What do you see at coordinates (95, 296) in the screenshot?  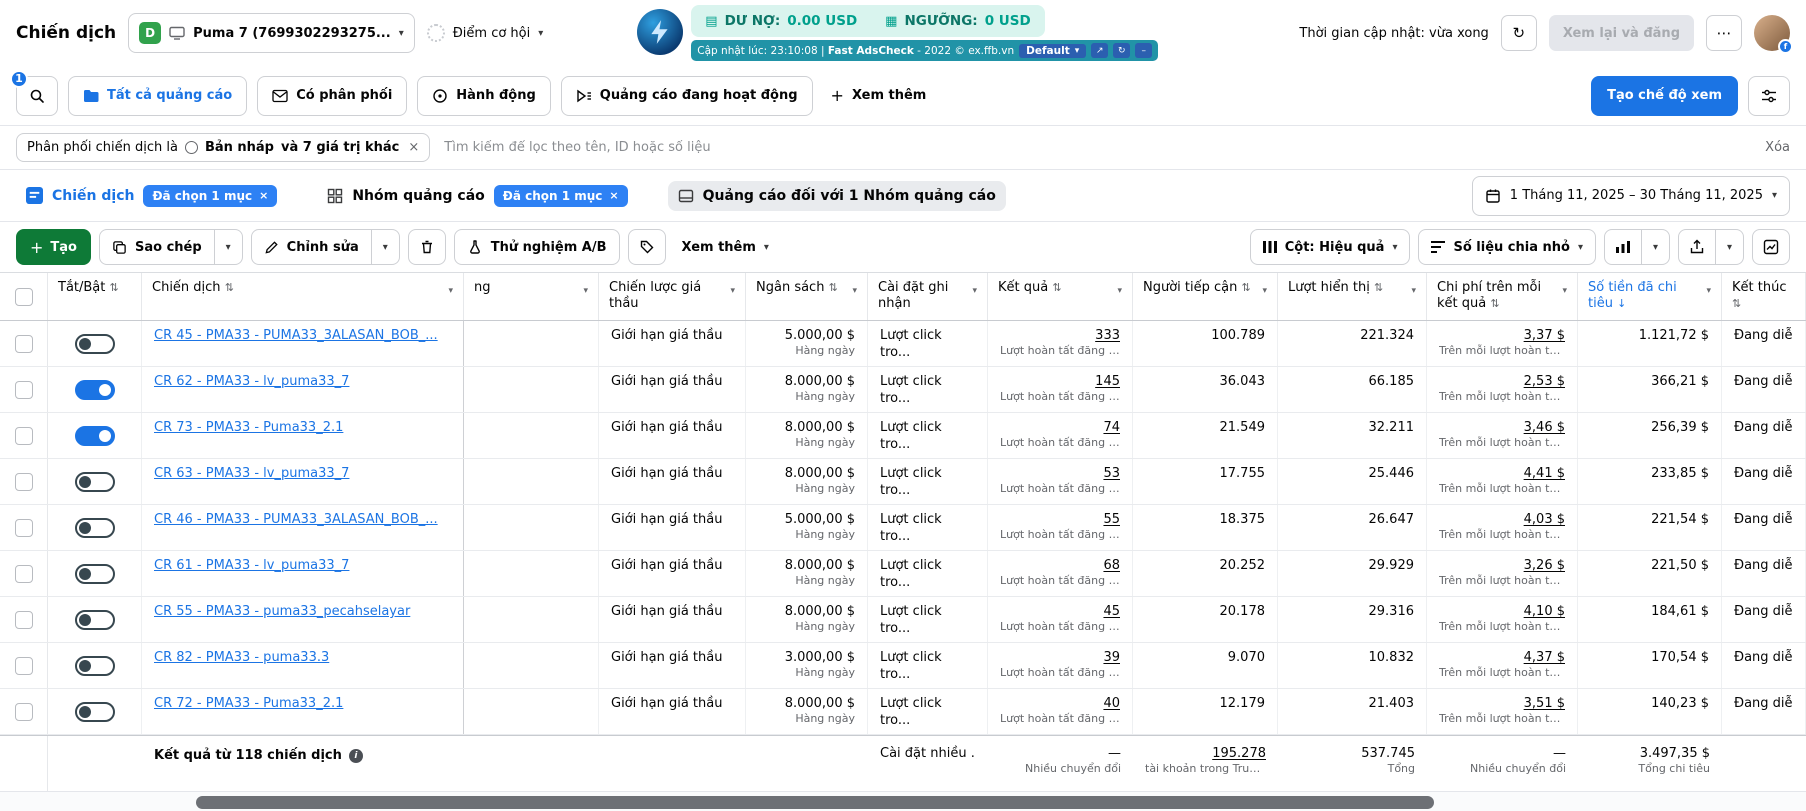 I see `col-toggle: Tắt/Bật ⇅` at bounding box center [95, 296].